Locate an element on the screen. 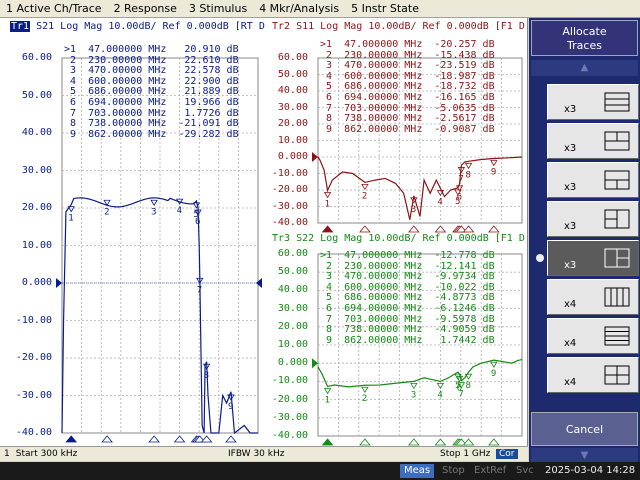 Image resolution: width=640 pixels, height=480 pixels. tr1-ref-arrow is located at coordinates (59, 283).